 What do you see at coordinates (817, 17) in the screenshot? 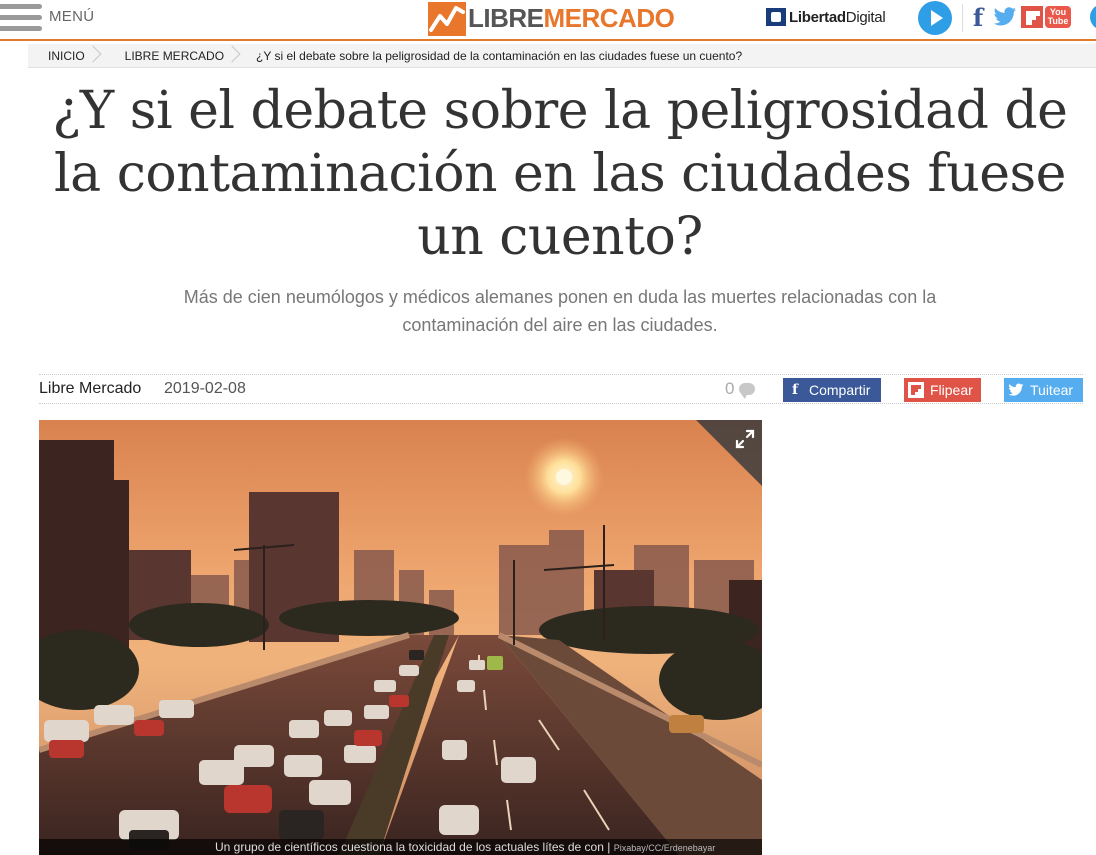
I see `ld-bold: Libertad` at bounding box center [817, 17].